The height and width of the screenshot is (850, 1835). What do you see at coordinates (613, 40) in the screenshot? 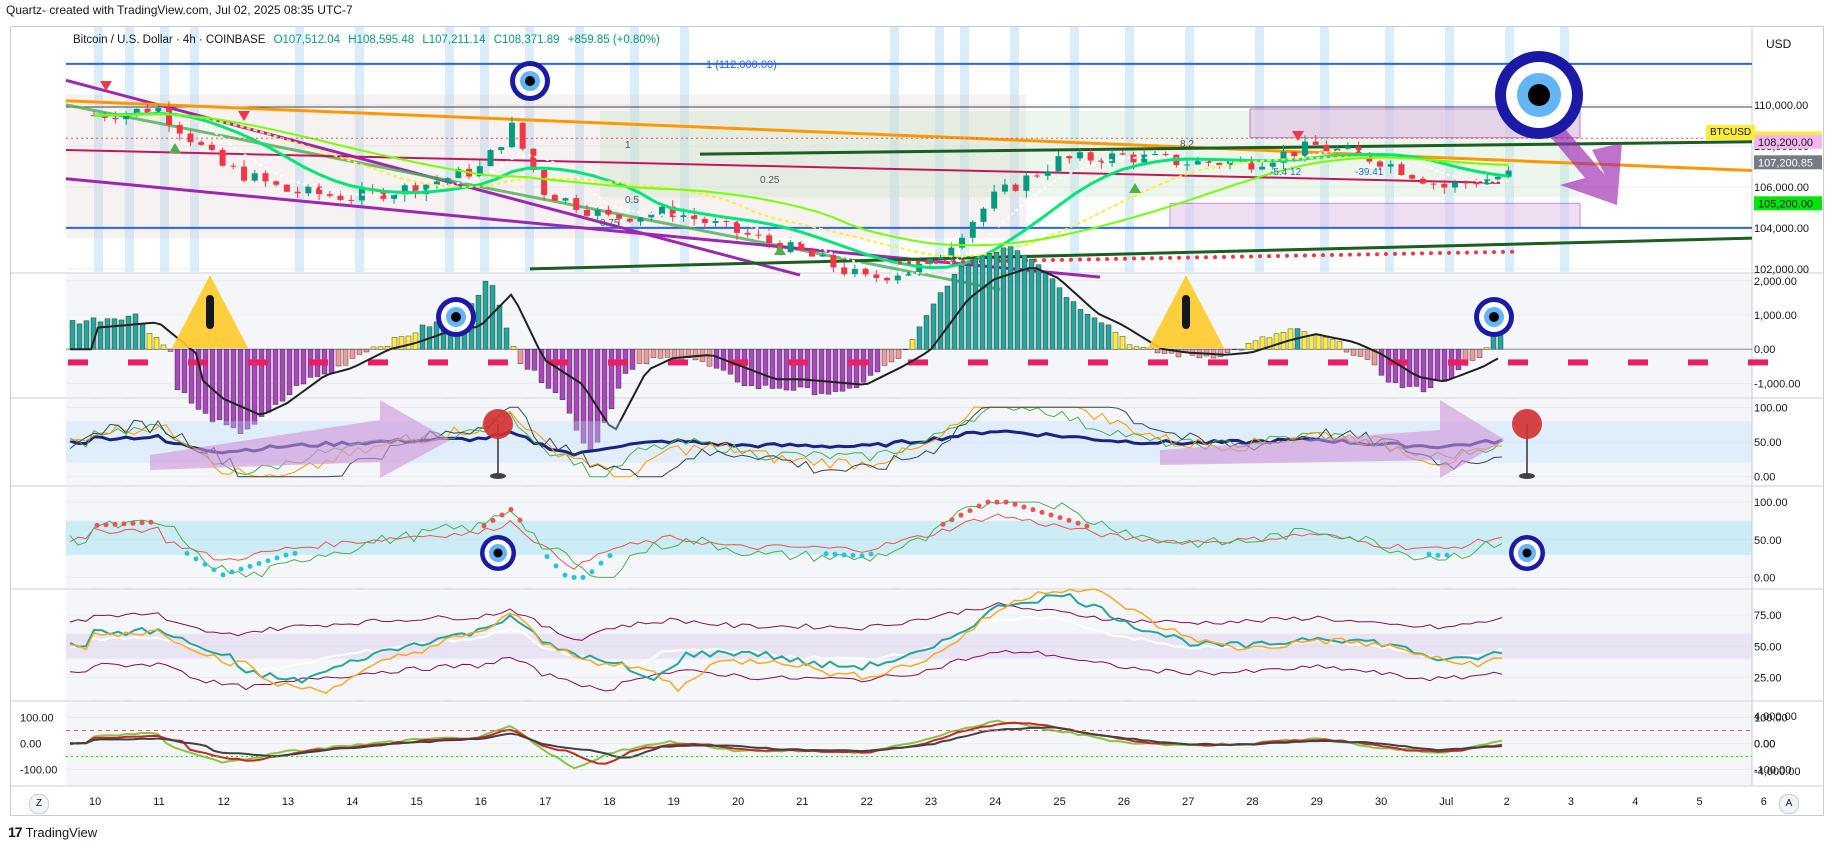
I see `change-value: +859.85 (+0.80%)` at bounding box center [613, 40].